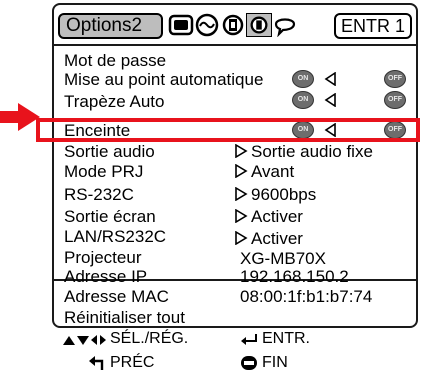  Describe the element at coordinates (124, 317) in the screenshot. I see `row-reset-all-label: Réinitialiser tout` at that location.